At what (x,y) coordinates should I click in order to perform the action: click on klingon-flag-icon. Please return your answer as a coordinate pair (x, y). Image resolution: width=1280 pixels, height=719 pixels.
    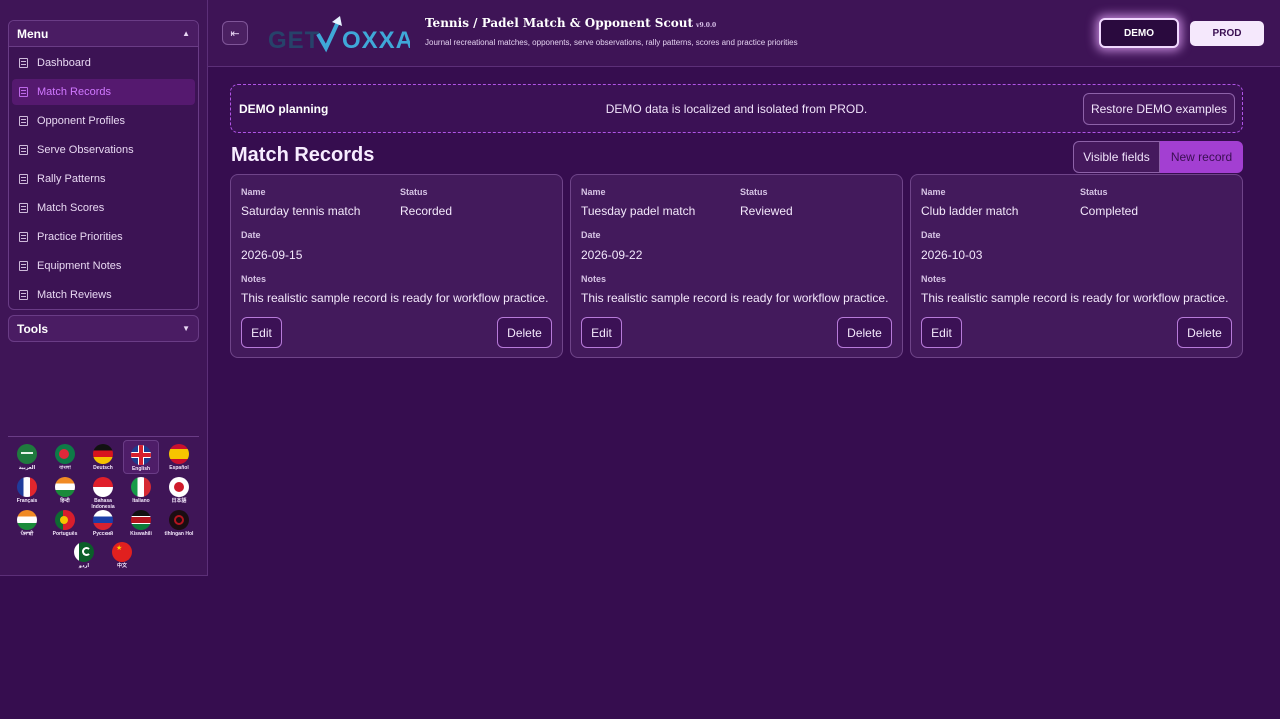
    Looking at the image, I should click on (179, 520).